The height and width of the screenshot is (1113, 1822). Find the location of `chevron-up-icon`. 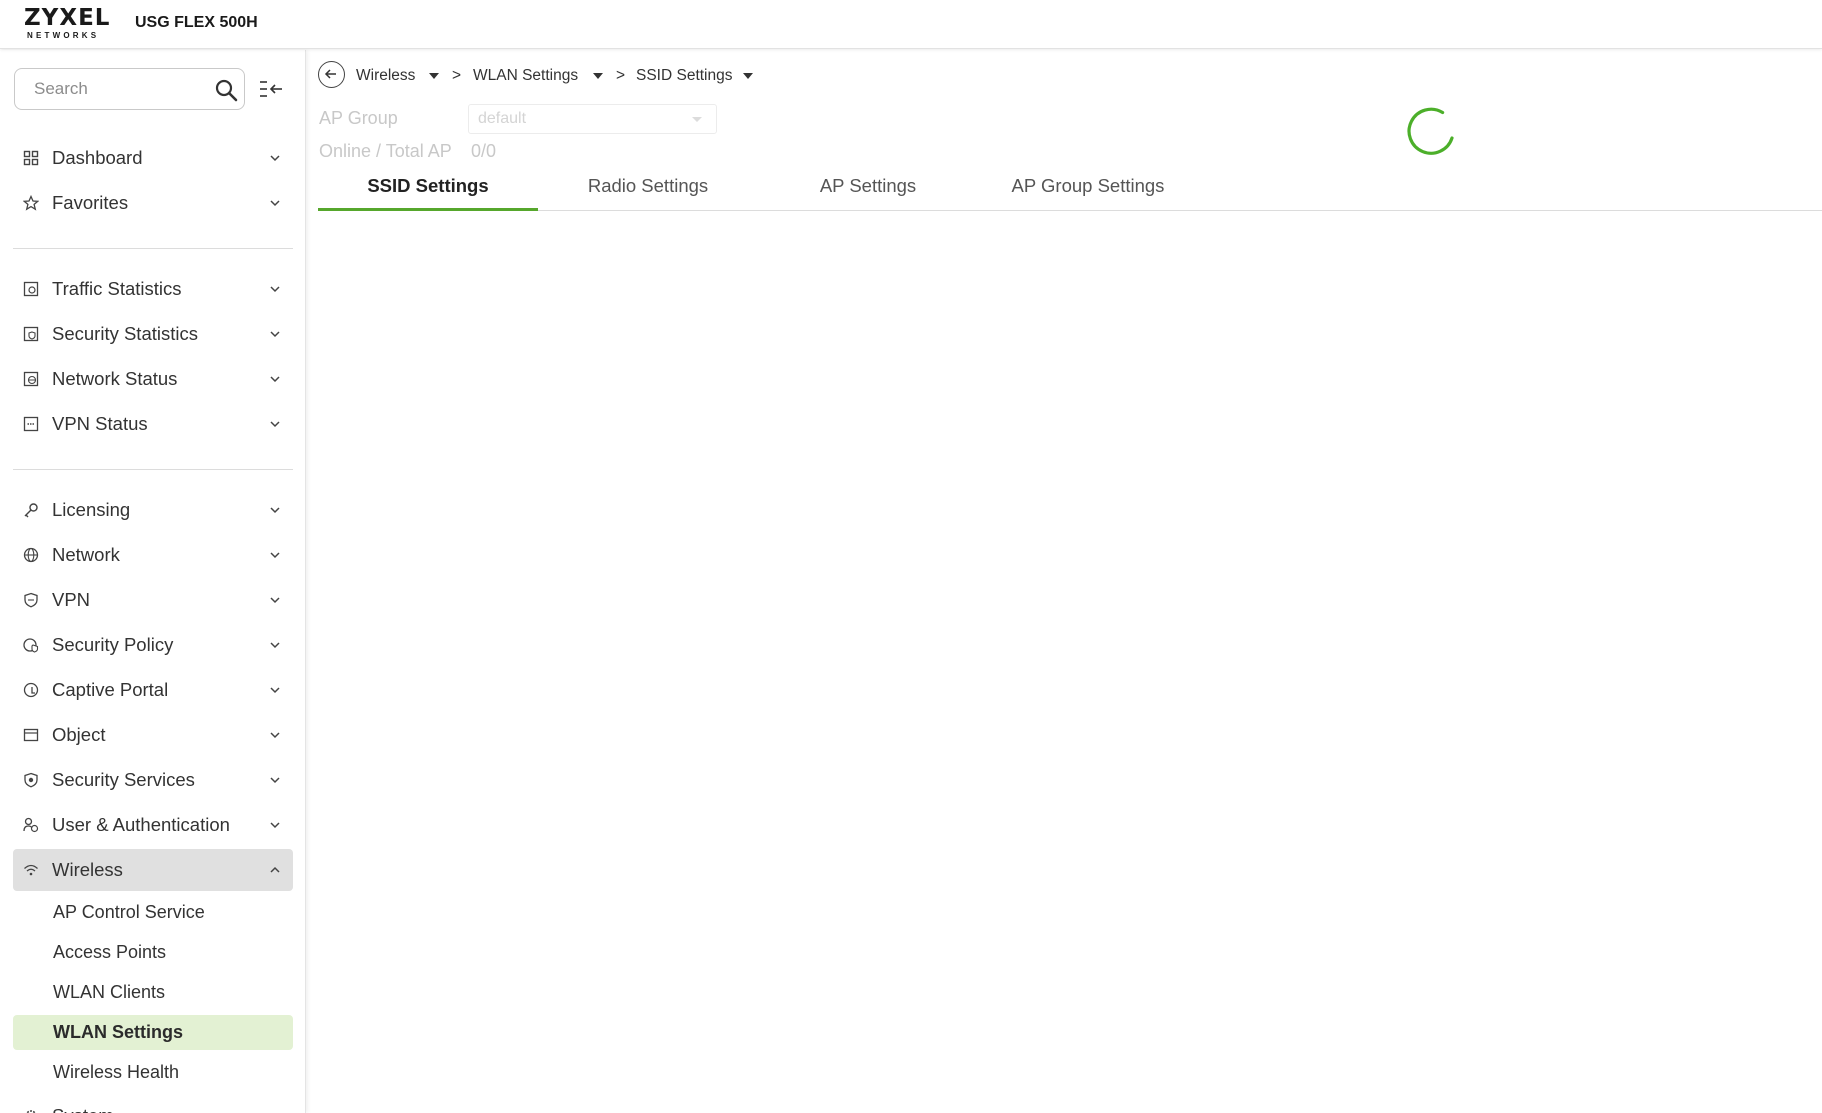

chevron-up-icon is located at coordinates (275, 869).